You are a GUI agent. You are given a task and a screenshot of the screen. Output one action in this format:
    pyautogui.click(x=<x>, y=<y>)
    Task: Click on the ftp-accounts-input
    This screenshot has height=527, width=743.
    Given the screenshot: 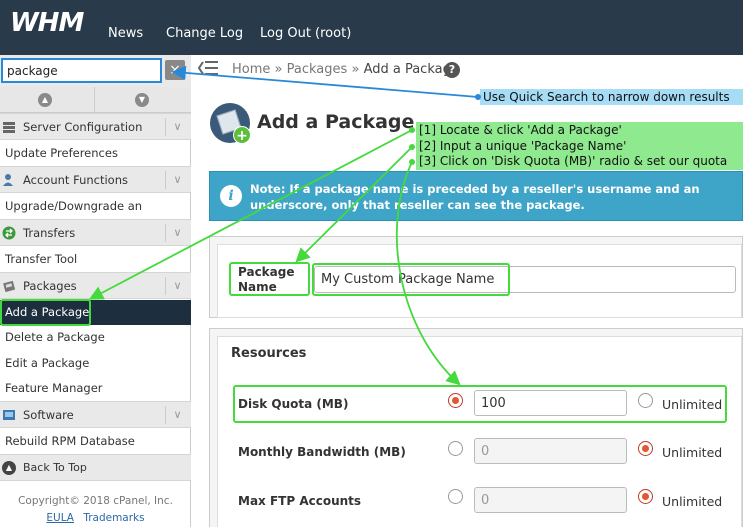 What is the action you would take?
    pyautogui.click(x=550, y=500)
    